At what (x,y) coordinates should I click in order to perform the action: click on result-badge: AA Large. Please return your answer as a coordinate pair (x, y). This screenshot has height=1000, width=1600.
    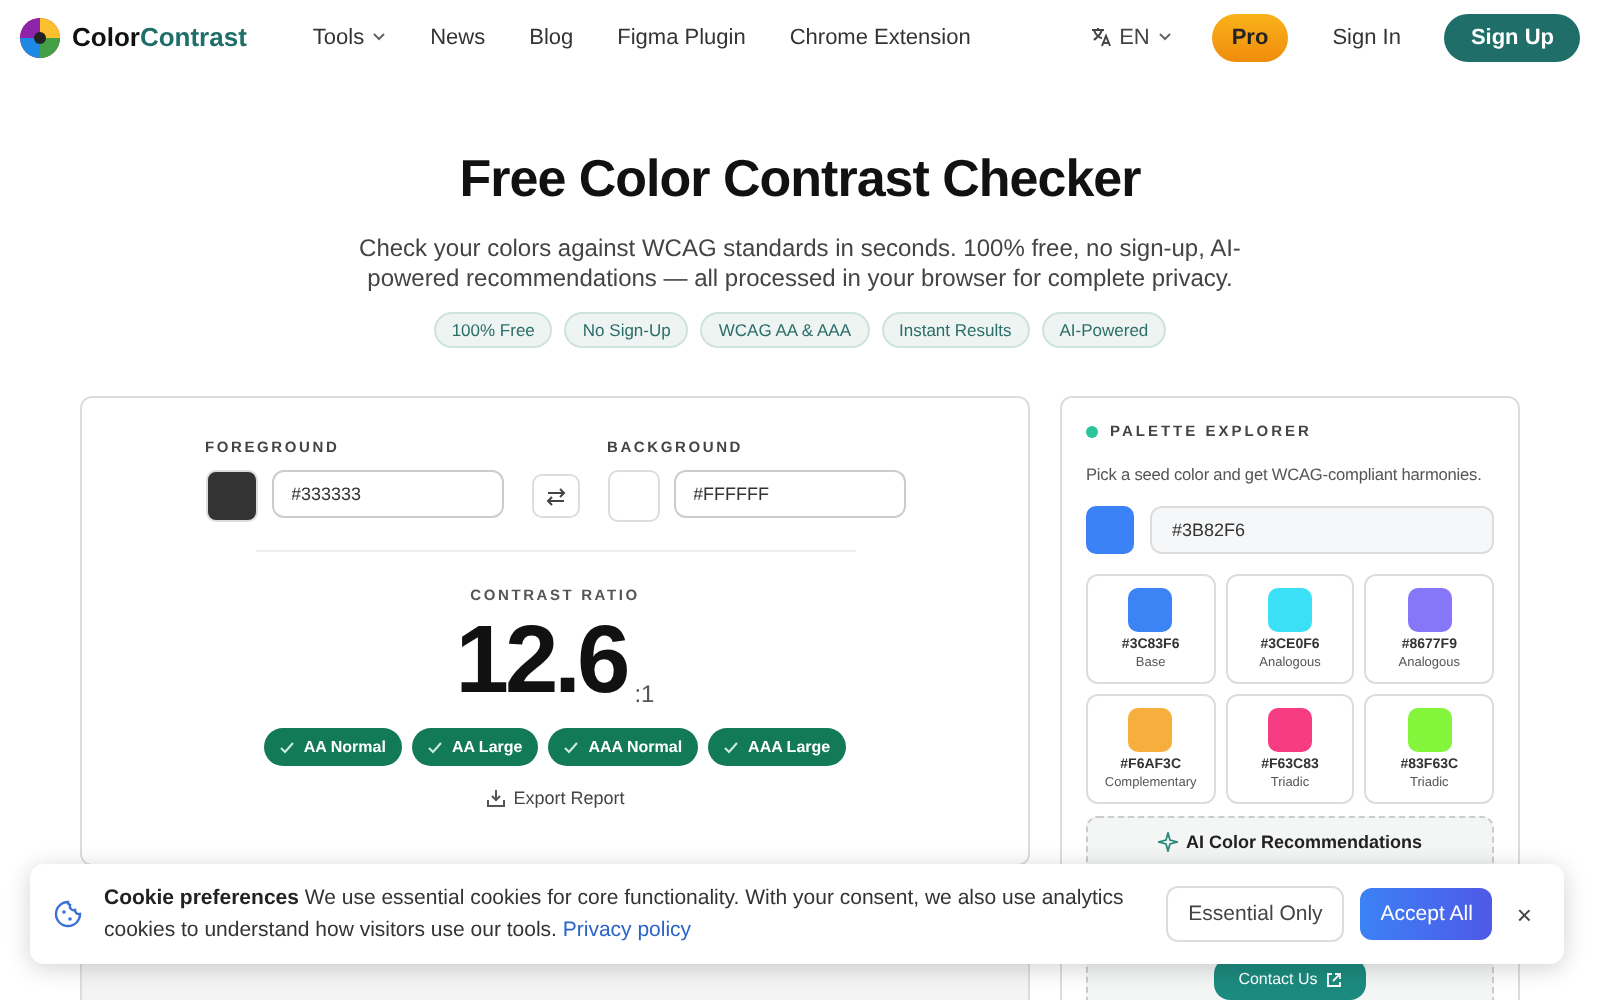
    Looking at the image, I should click on (475, 747).